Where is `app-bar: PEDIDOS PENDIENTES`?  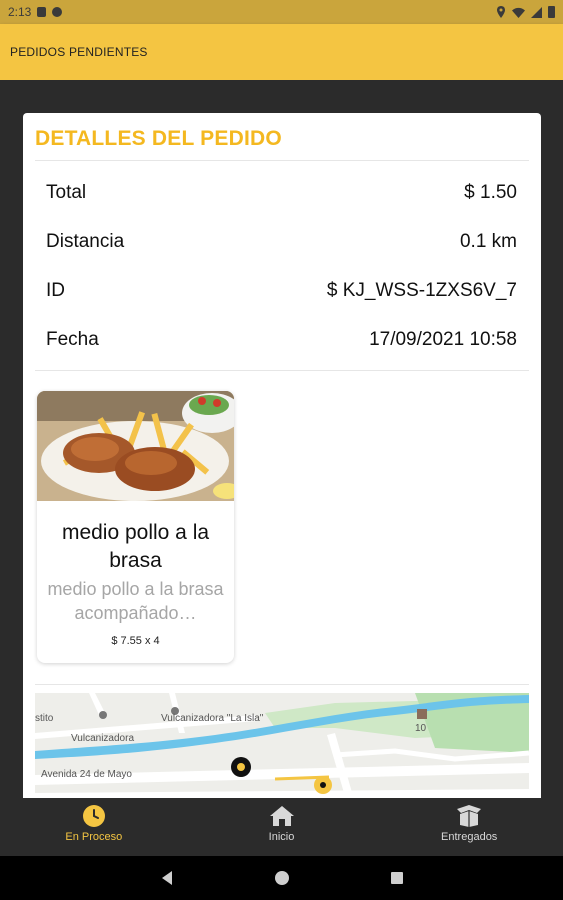 app-bar: PEDIDOS PENDIENTES is located at coordinates (281, 52).